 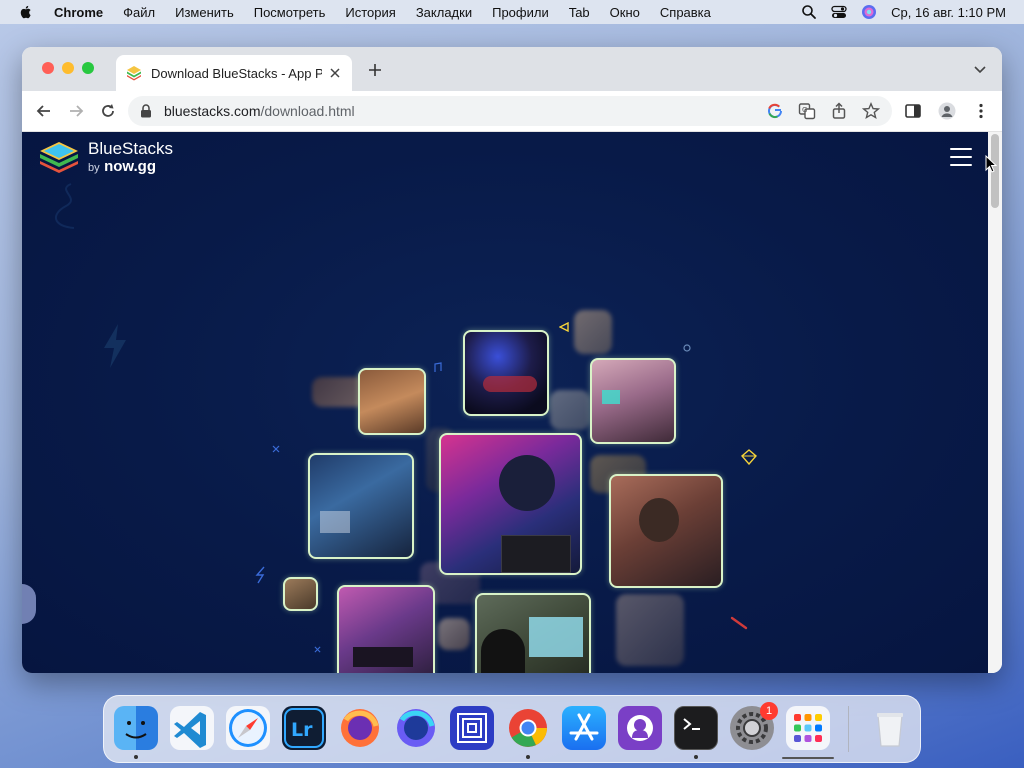 I want to click on tab-search-chevron-icon, so click(x=980, y=70).